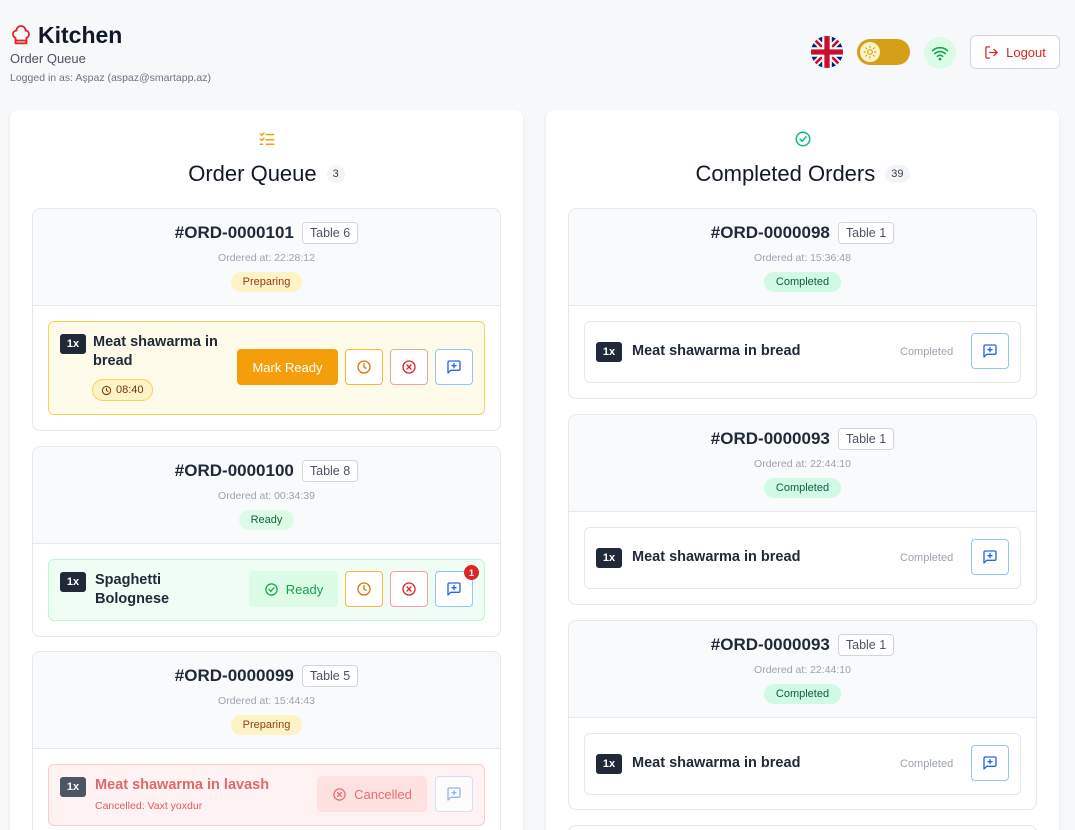  I want to click on order-card, so click(802, 827).